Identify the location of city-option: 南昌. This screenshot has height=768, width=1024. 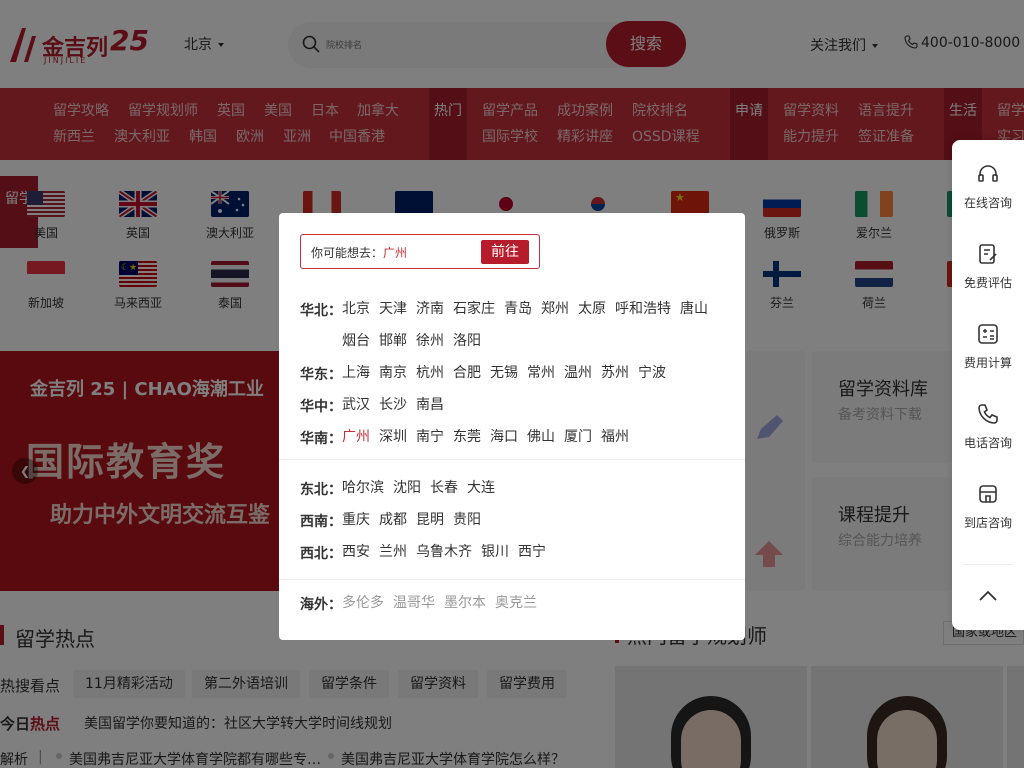
(430, 405).